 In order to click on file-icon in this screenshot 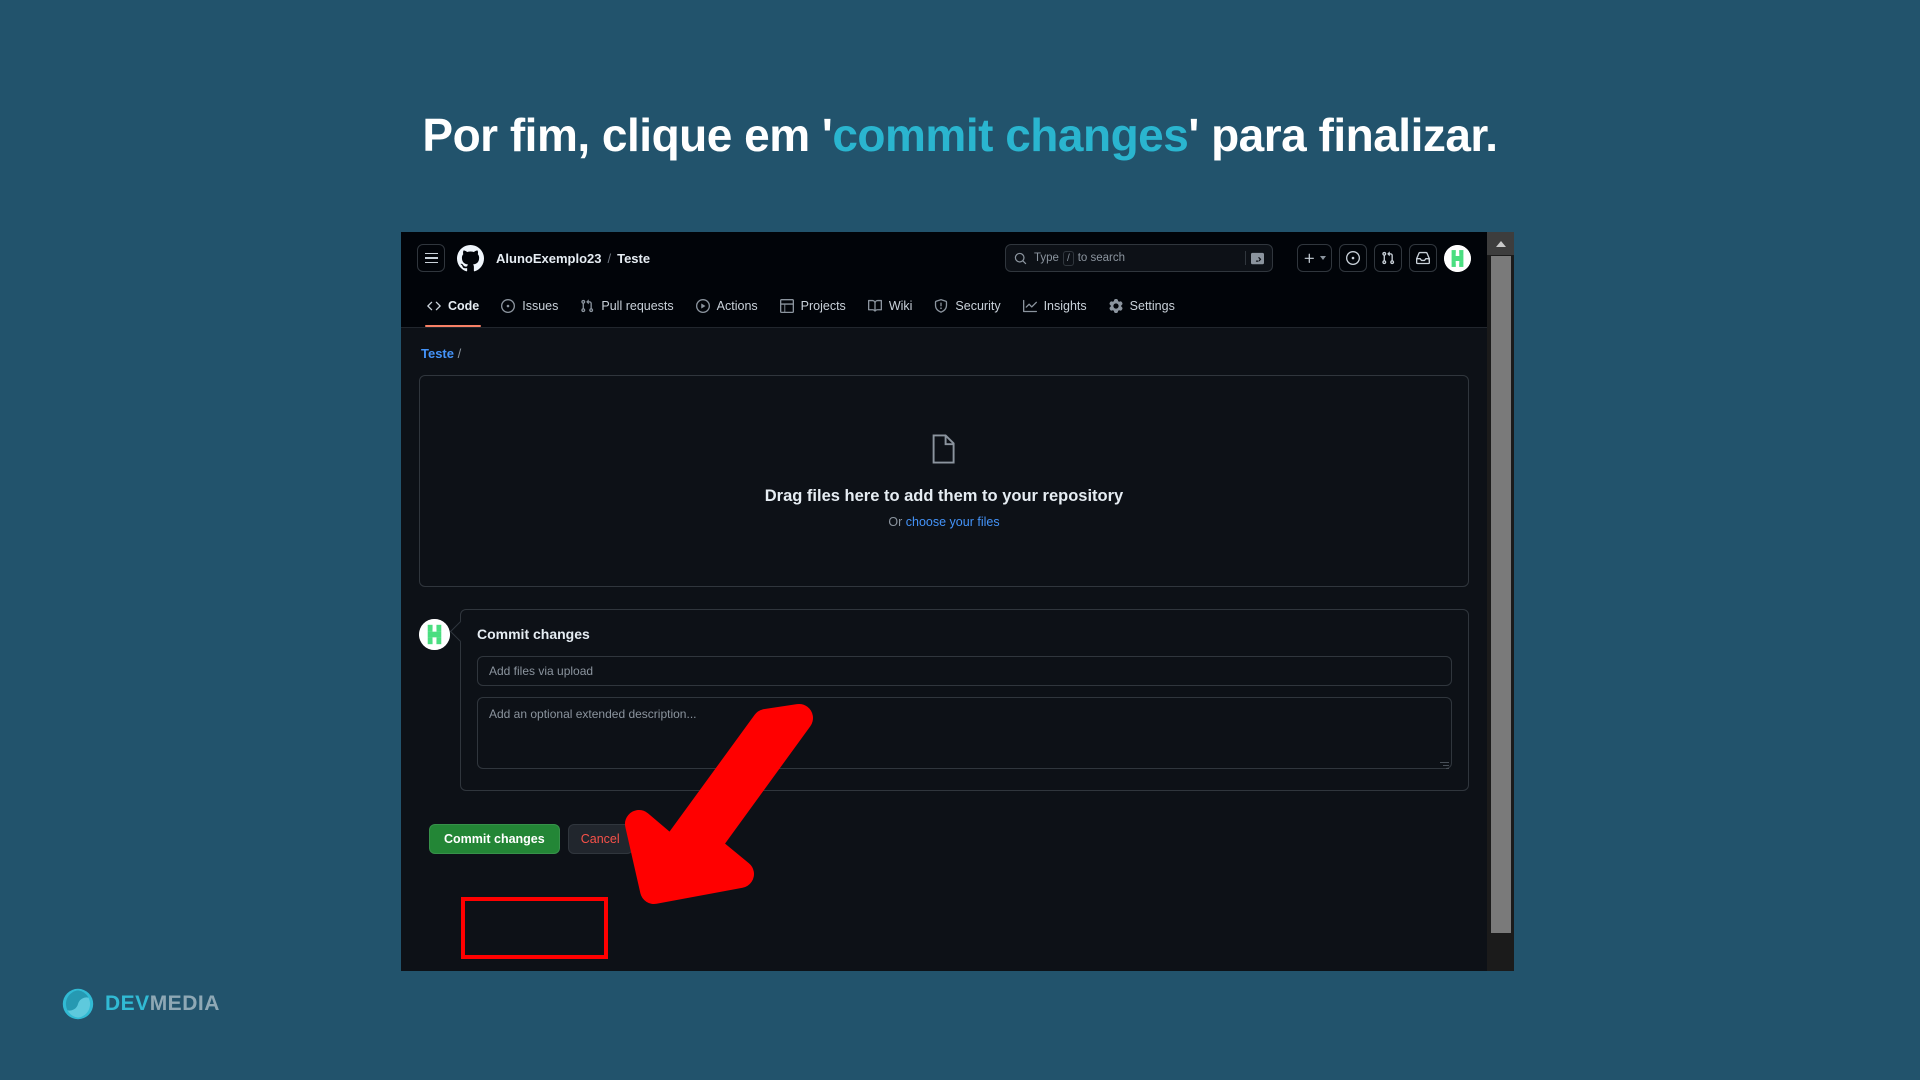, I will do `click(943, 449)`.